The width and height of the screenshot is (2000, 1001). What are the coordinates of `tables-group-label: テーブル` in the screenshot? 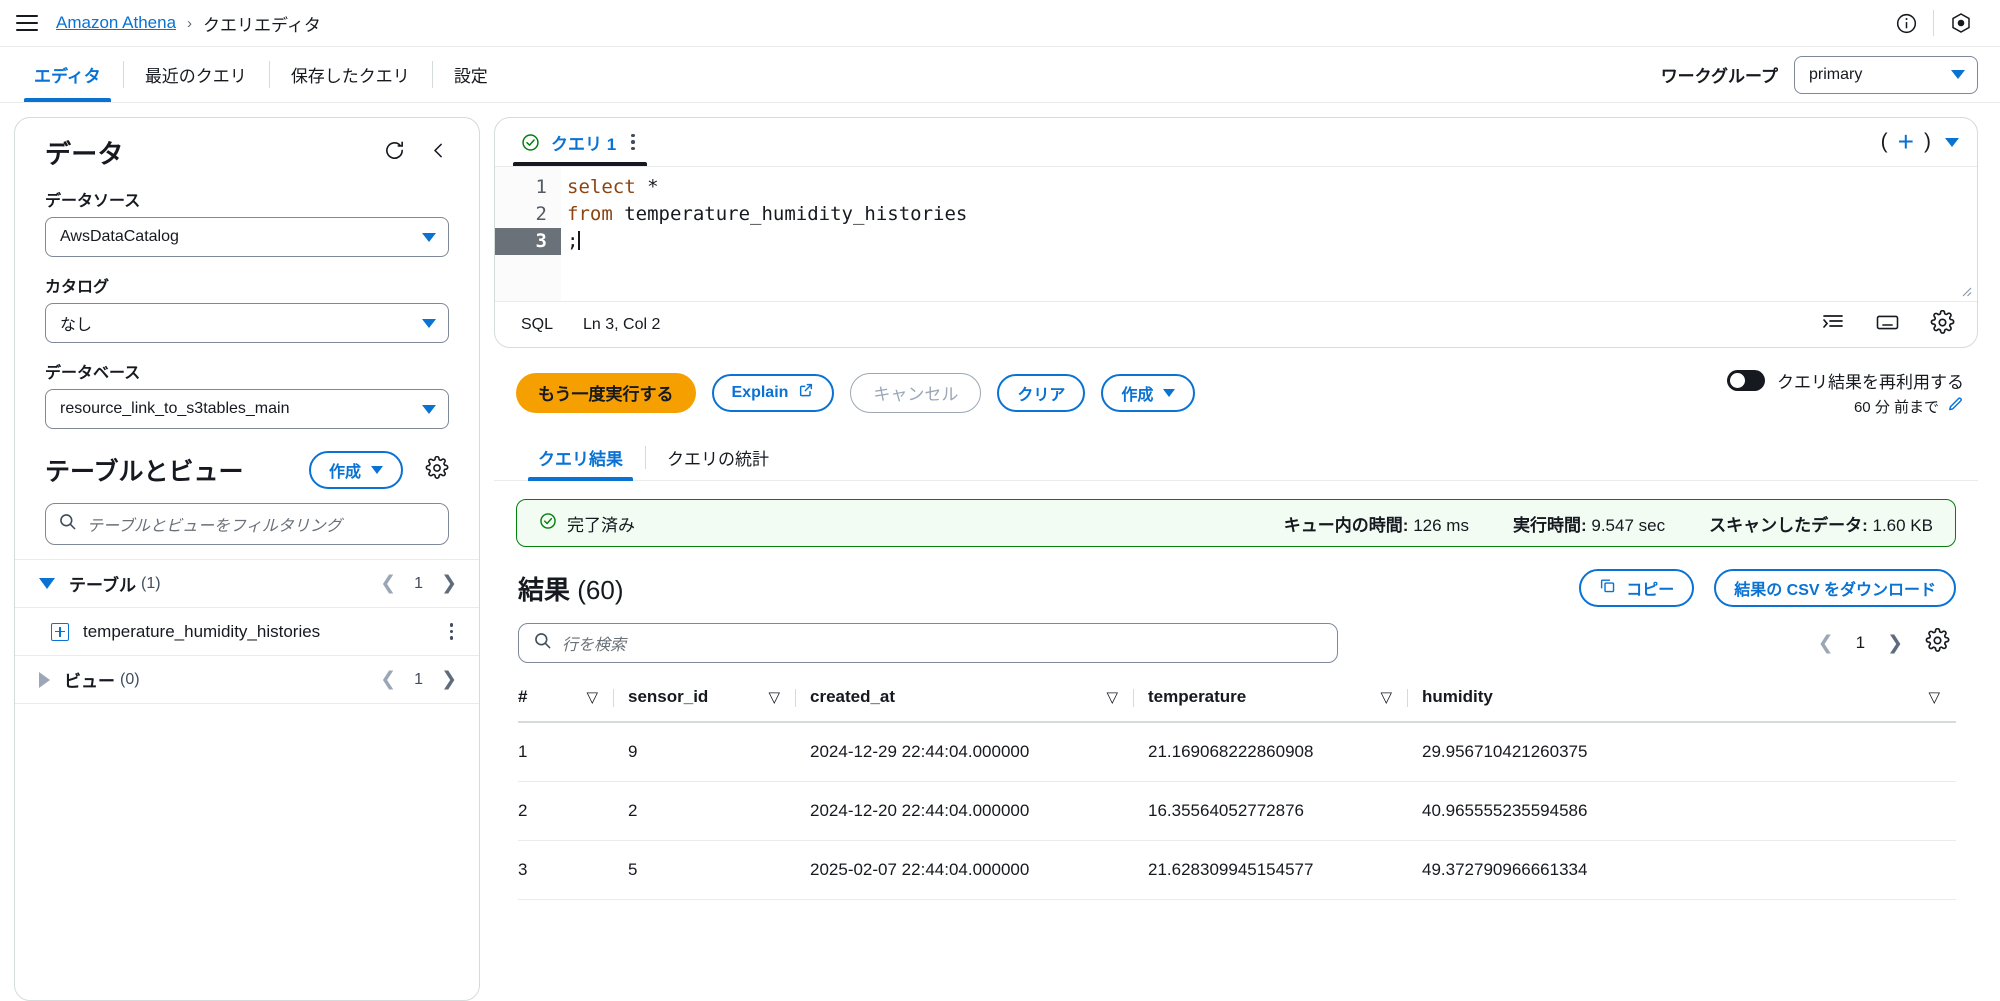 It's located at (102, 585).